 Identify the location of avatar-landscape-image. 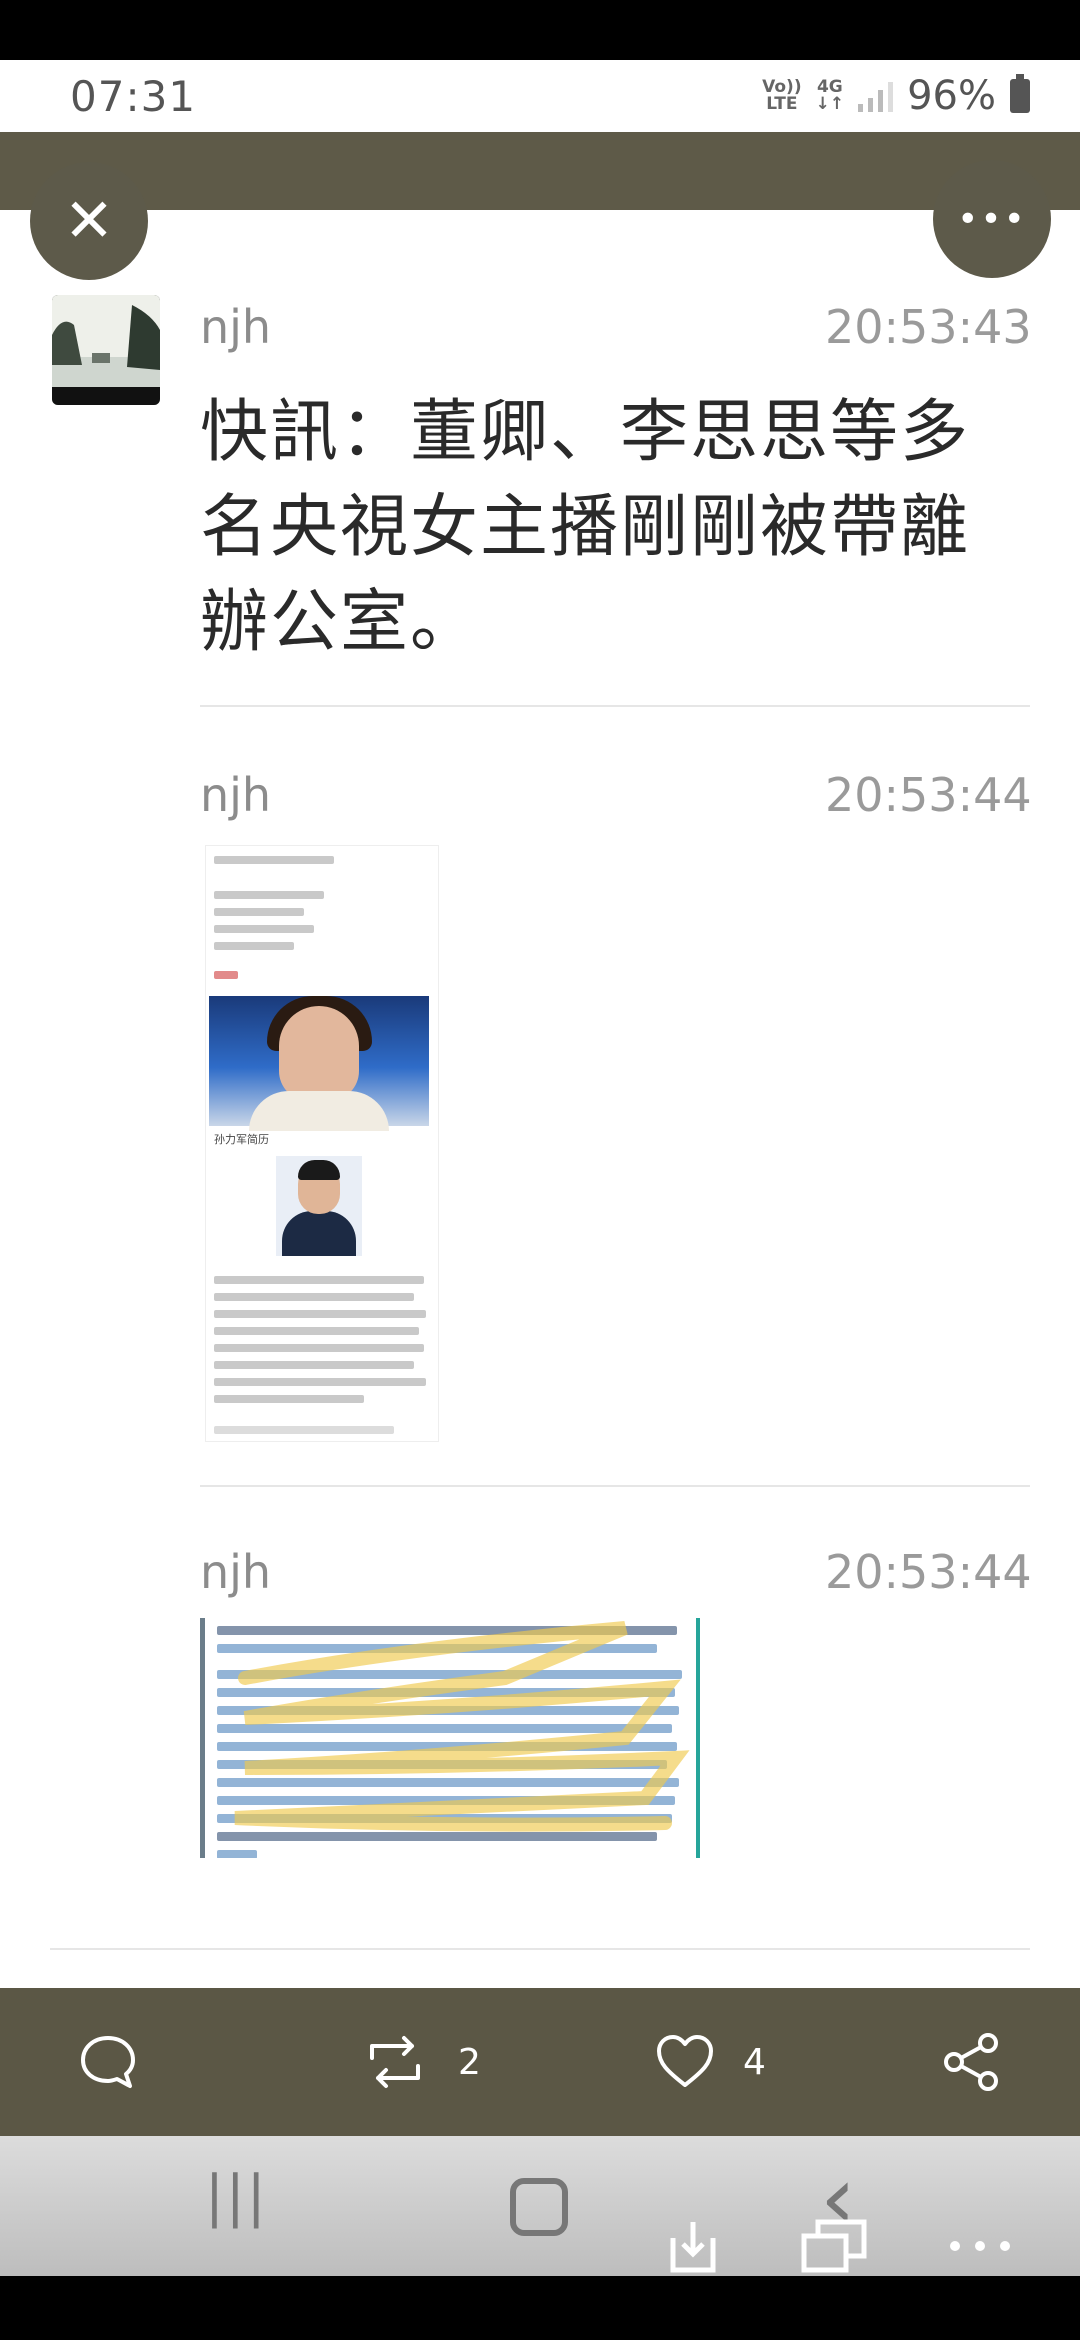
(106, 350).